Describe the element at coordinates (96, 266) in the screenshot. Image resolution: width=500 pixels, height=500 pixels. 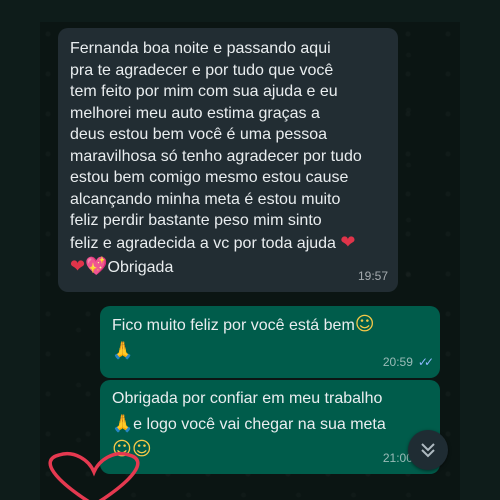
I see `sparkling-heart-emoji: 💖` at that location.